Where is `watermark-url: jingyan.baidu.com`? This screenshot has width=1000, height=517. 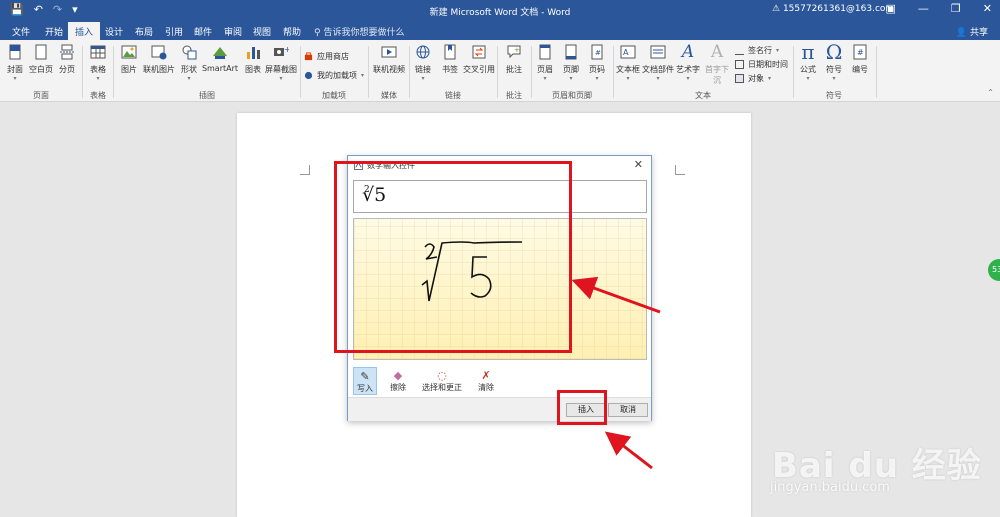
watermark-url: jingyan.baidu.com is located at coordinates (830, 487).